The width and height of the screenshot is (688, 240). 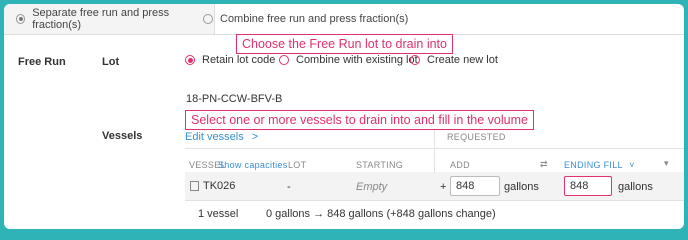 I want to click on lot-option-retain: Retain lot code, so click(x=230, y=60).